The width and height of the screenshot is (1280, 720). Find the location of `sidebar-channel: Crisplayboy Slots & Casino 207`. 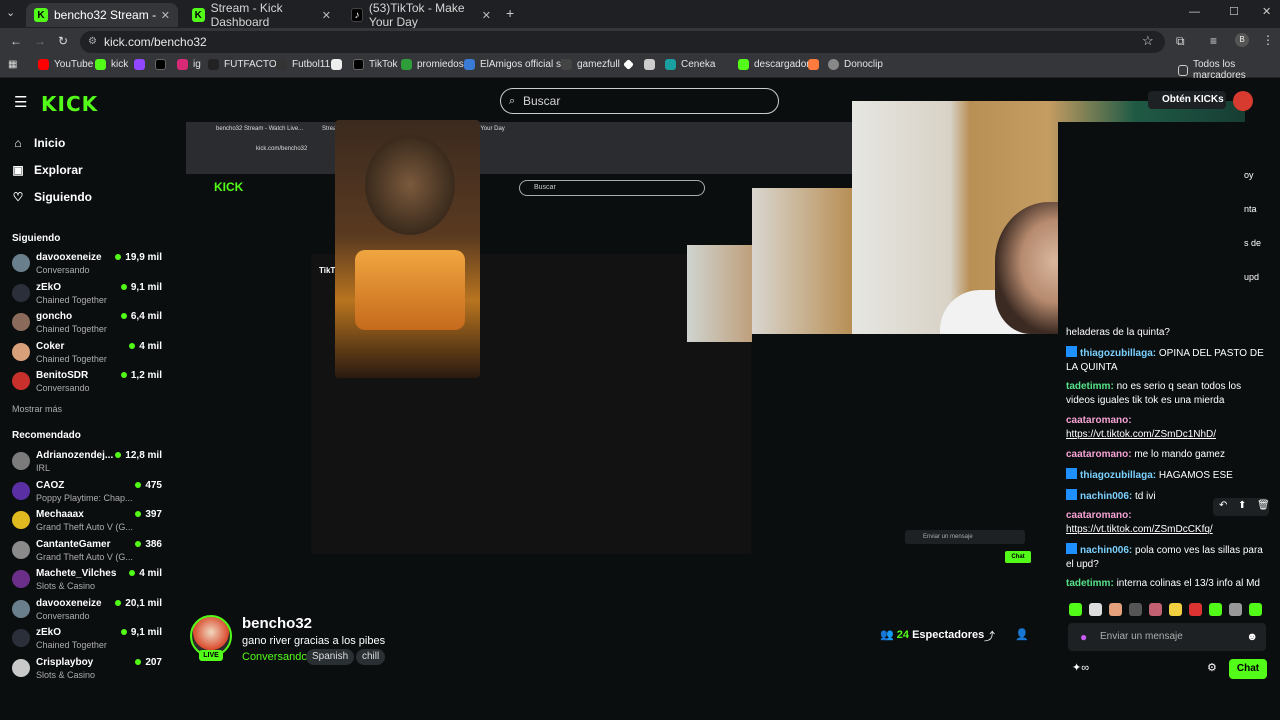

sidebar-channel: Crisplayboy Slots & Casino 207 is located at coordinates (87, 671).